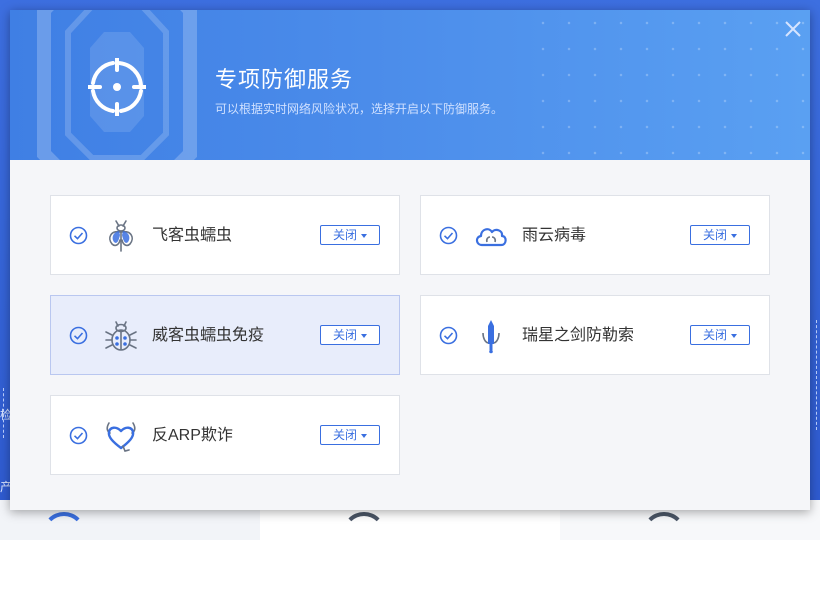 The image size is (820, 614). I want to click on heart-shield-icon, so click(121, 437).